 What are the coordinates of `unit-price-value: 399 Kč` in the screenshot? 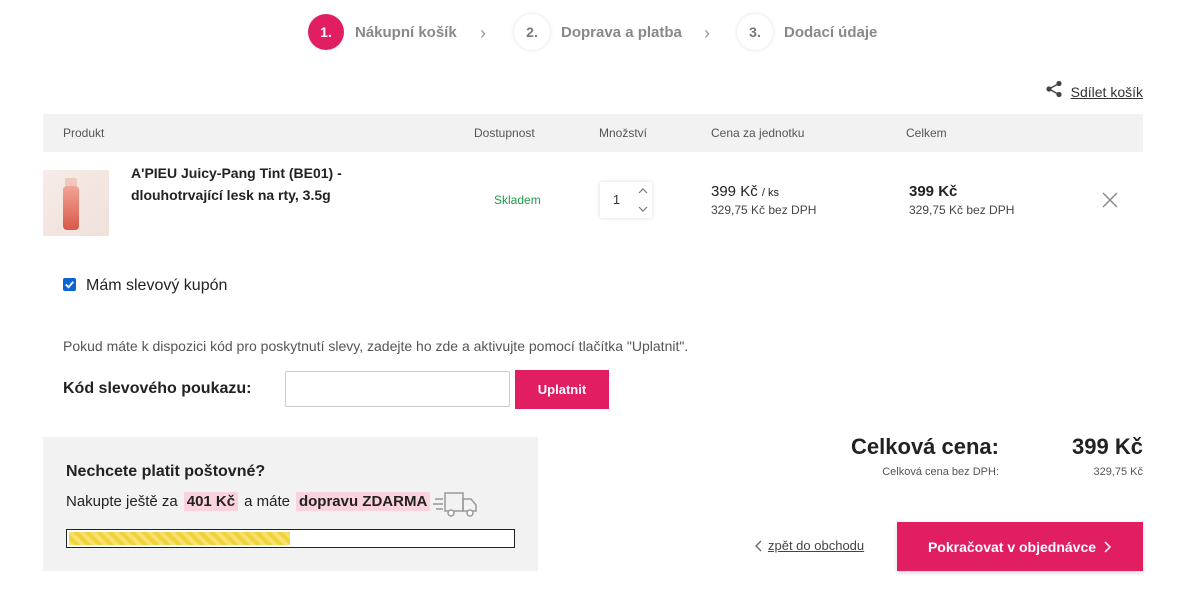 It's located at (734, 191).